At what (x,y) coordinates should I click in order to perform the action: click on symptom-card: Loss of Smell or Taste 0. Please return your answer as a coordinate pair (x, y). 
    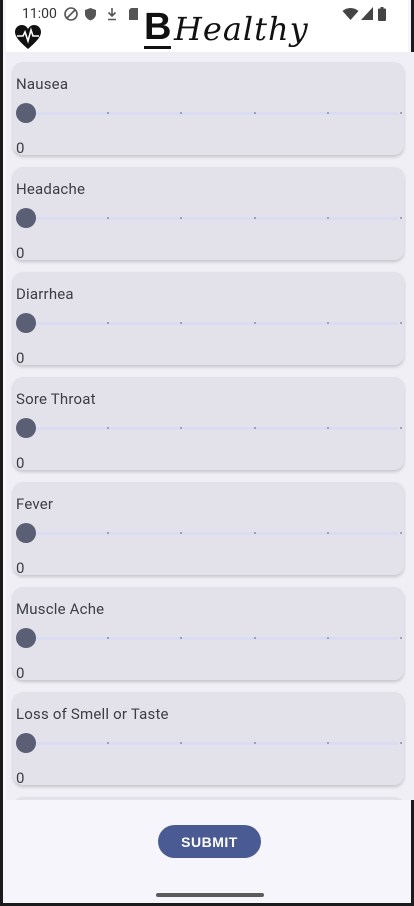
    Looking at the image, I should click on (208, 739).